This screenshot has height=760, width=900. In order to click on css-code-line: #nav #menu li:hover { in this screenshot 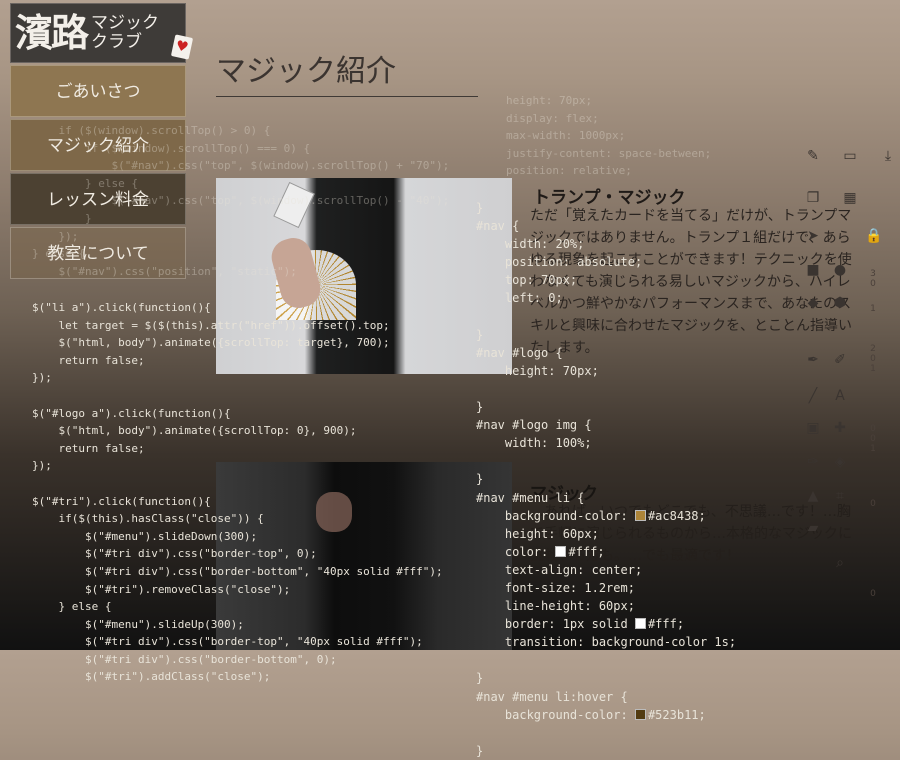, I will do `click(552, 696)`.